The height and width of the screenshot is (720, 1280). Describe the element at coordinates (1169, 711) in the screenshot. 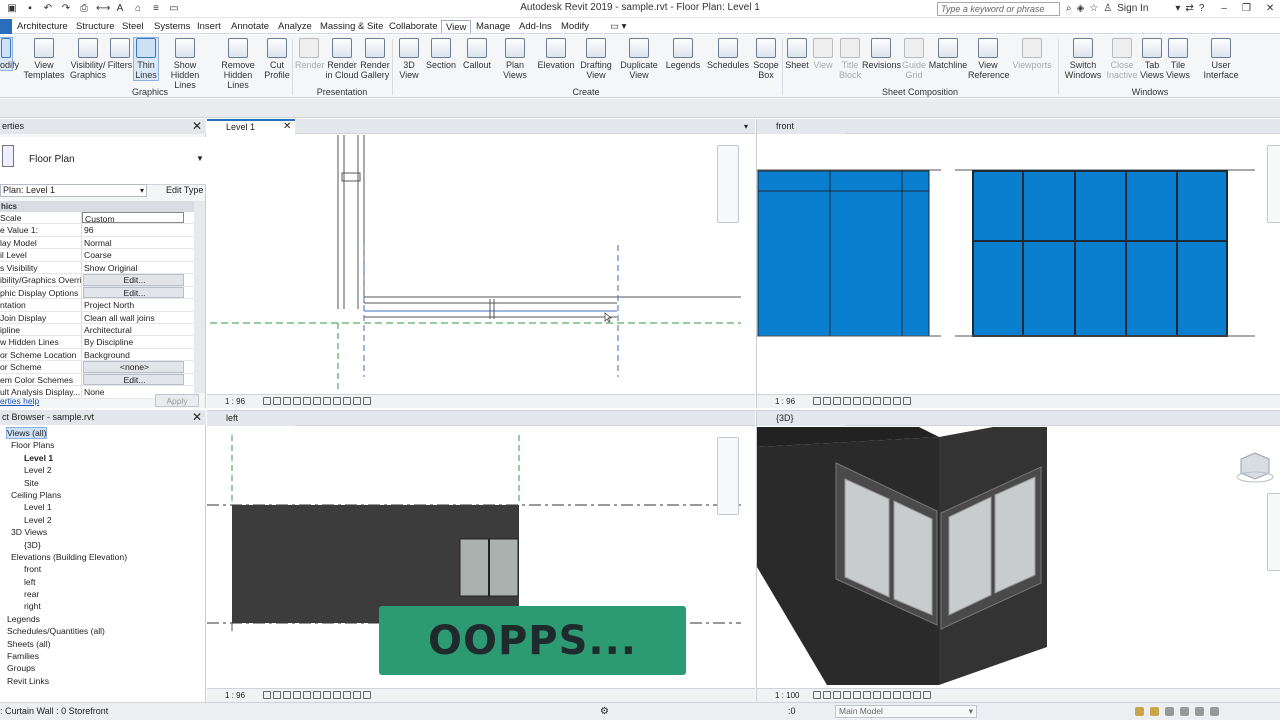

I see `select-pinned-icon` at that location.